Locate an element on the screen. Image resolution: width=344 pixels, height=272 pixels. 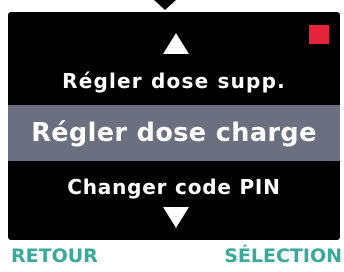
scroll-down-icon is located at coordinates (176, 217).